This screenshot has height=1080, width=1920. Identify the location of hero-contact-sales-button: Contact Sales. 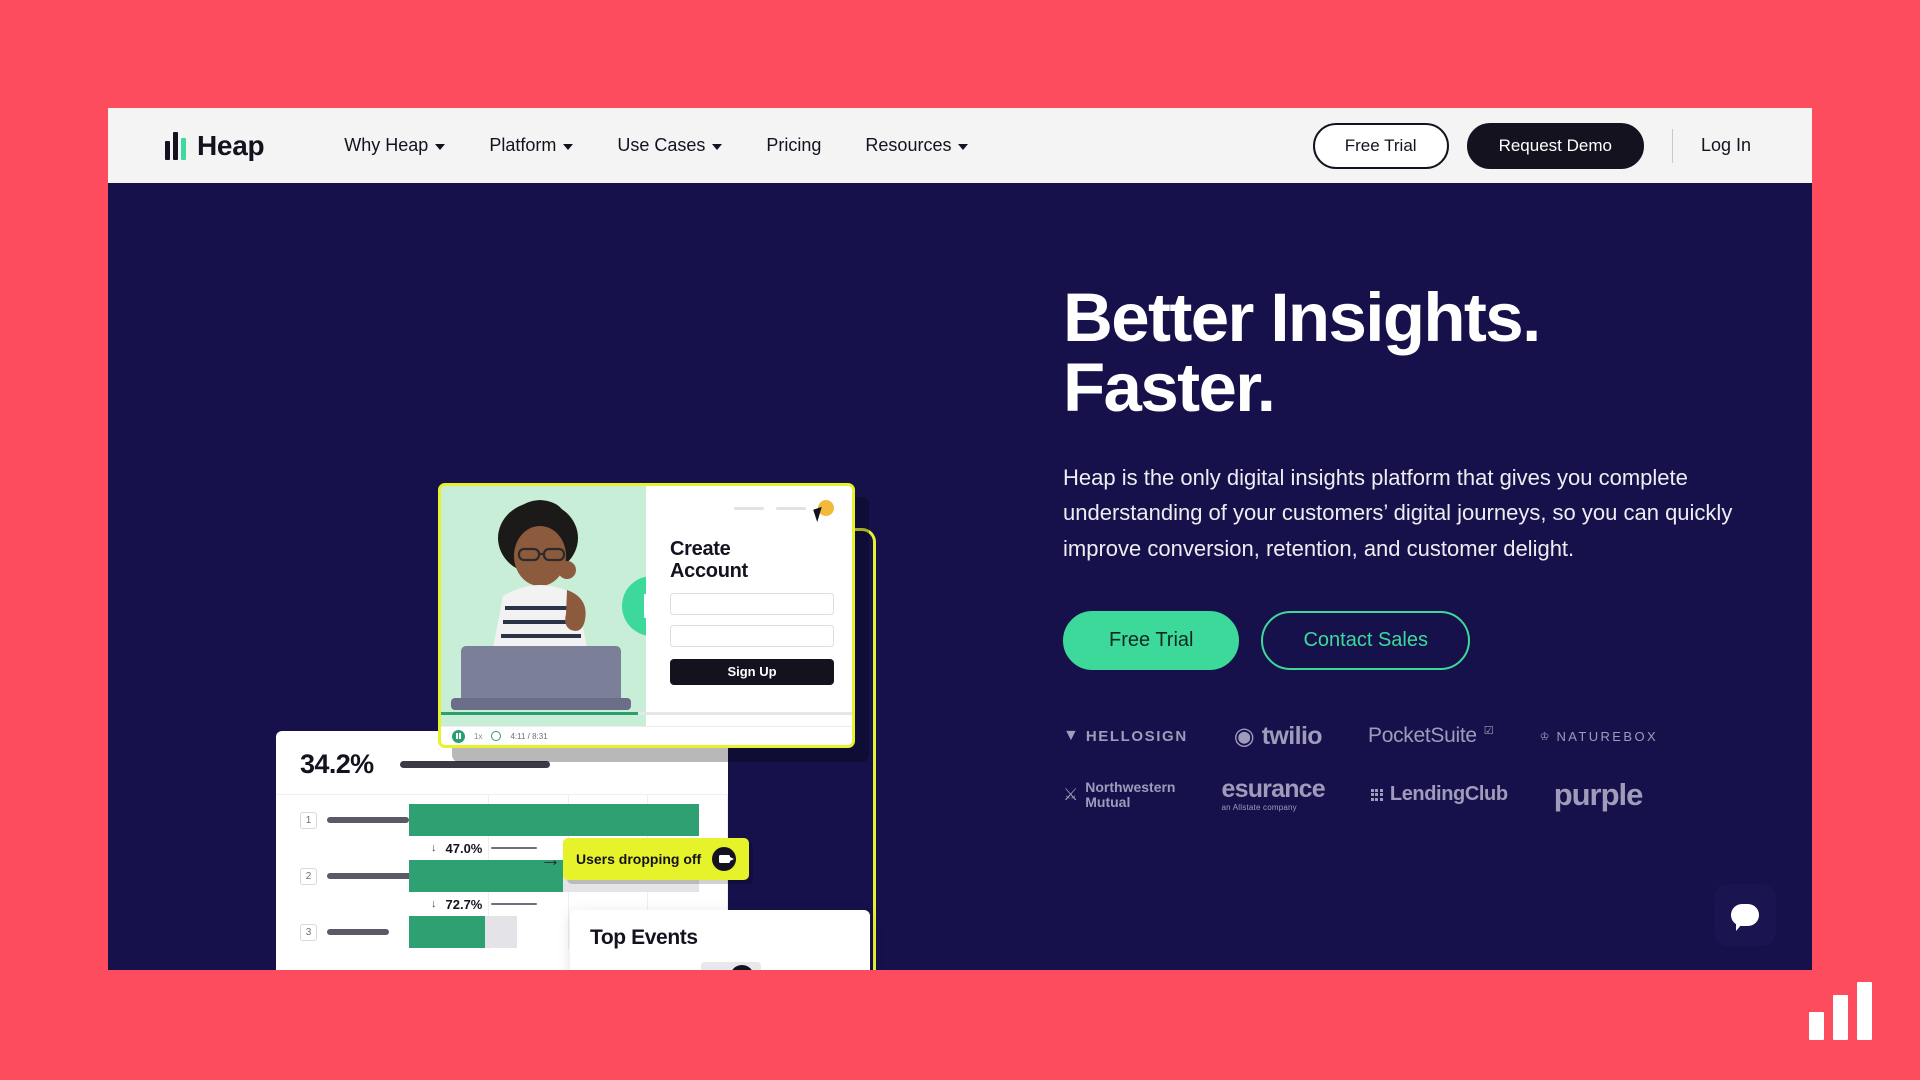
(1365, 640).